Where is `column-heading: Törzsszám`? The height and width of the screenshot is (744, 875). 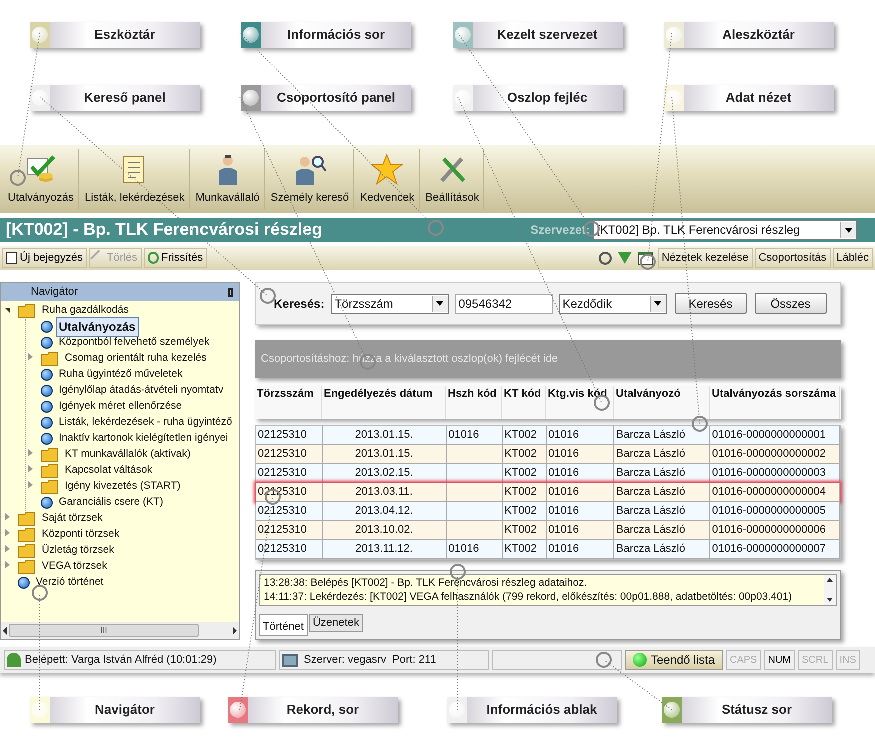
column-heading: Törzsszám is located at coordinates (288, 402).